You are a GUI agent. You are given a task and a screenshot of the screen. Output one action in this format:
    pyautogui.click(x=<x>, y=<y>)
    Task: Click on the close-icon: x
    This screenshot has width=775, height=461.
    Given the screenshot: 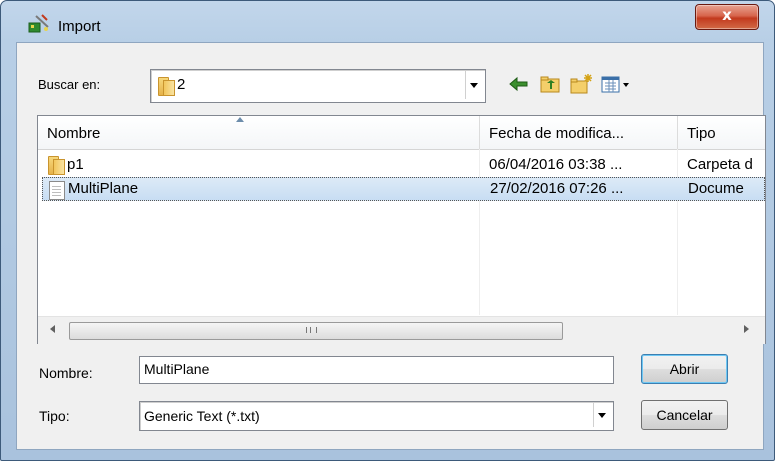 What is the action you would take?
    pyautogui.click(x=727, y=15)
    